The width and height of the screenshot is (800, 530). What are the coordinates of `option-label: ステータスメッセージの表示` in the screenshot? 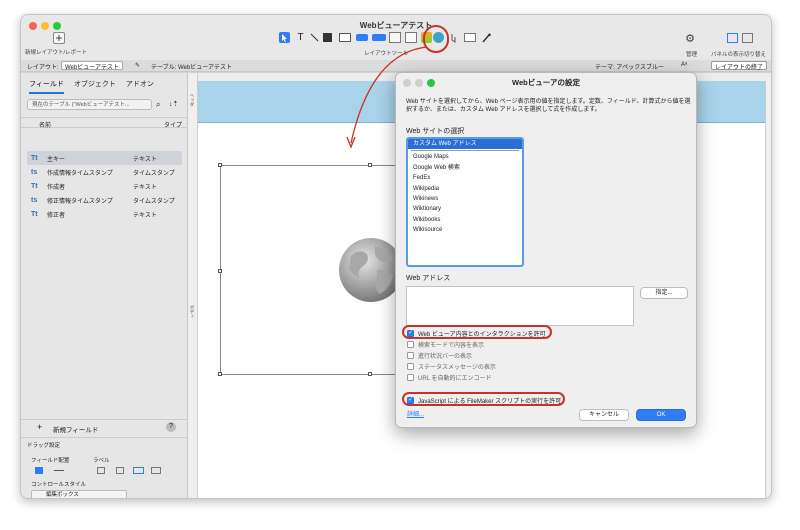 It's located at (457, 367).